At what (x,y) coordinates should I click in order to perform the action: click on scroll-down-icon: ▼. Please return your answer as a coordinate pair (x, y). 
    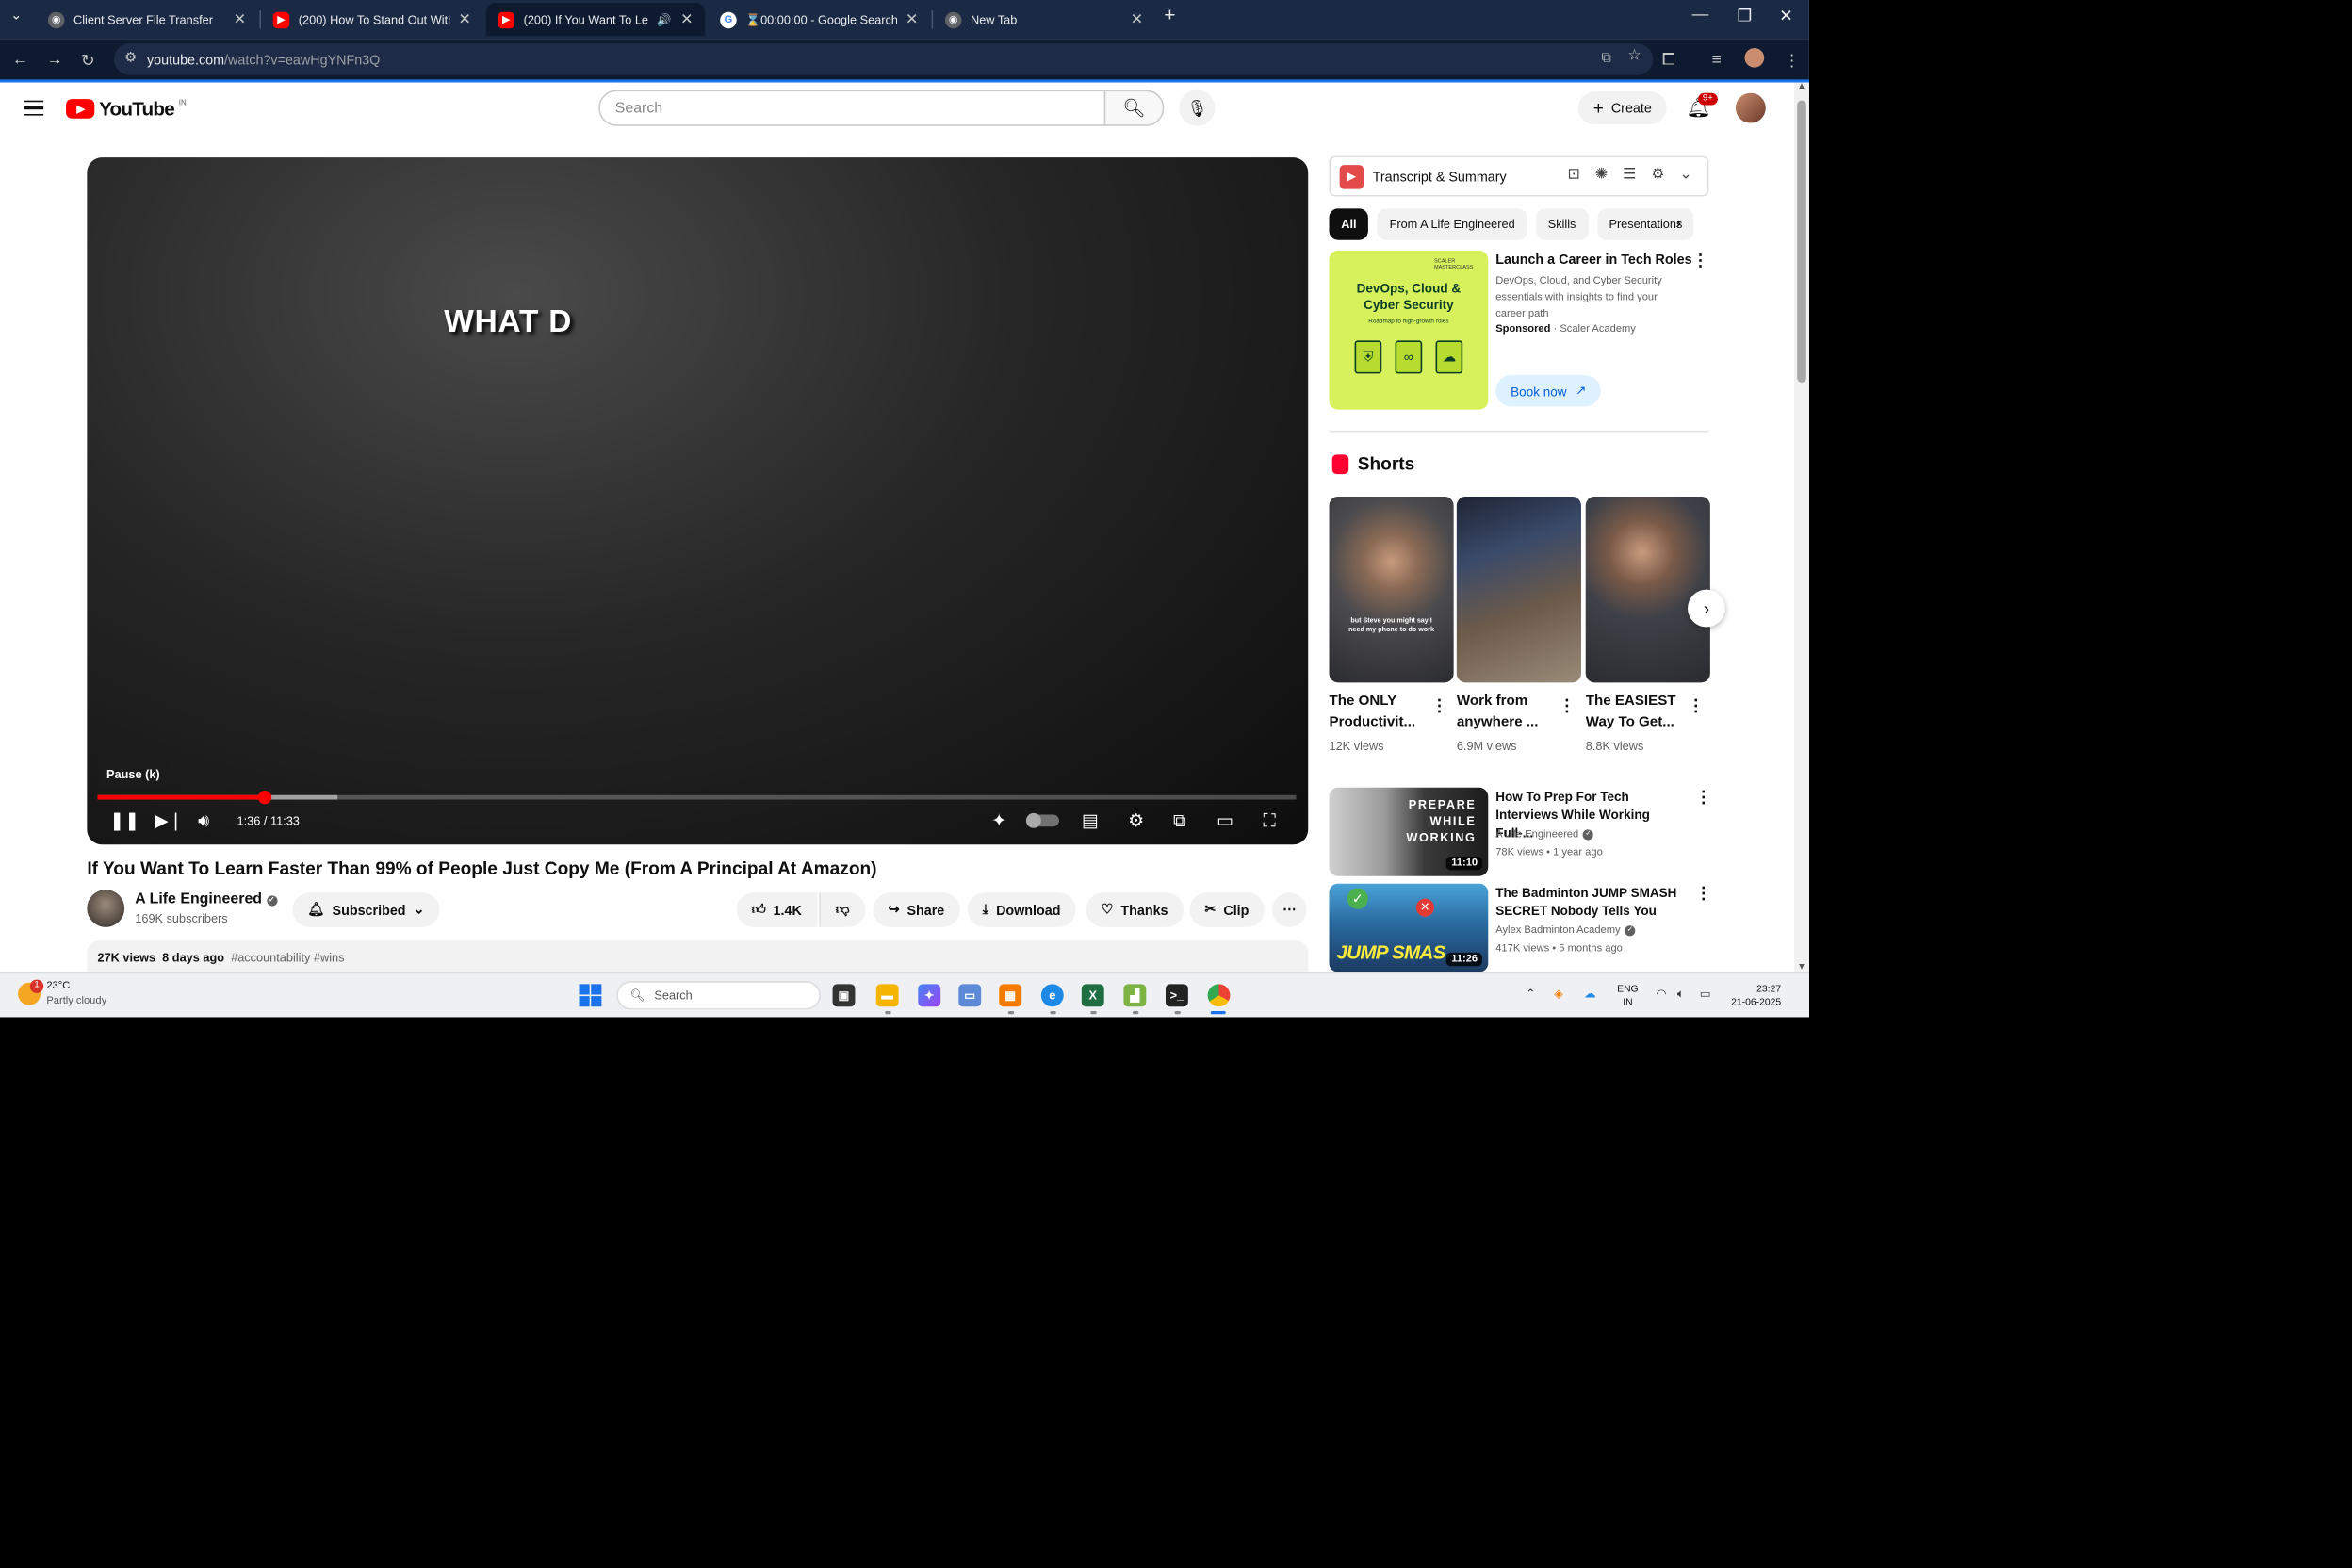
    Looking at the image, I should click on (1801, 967).